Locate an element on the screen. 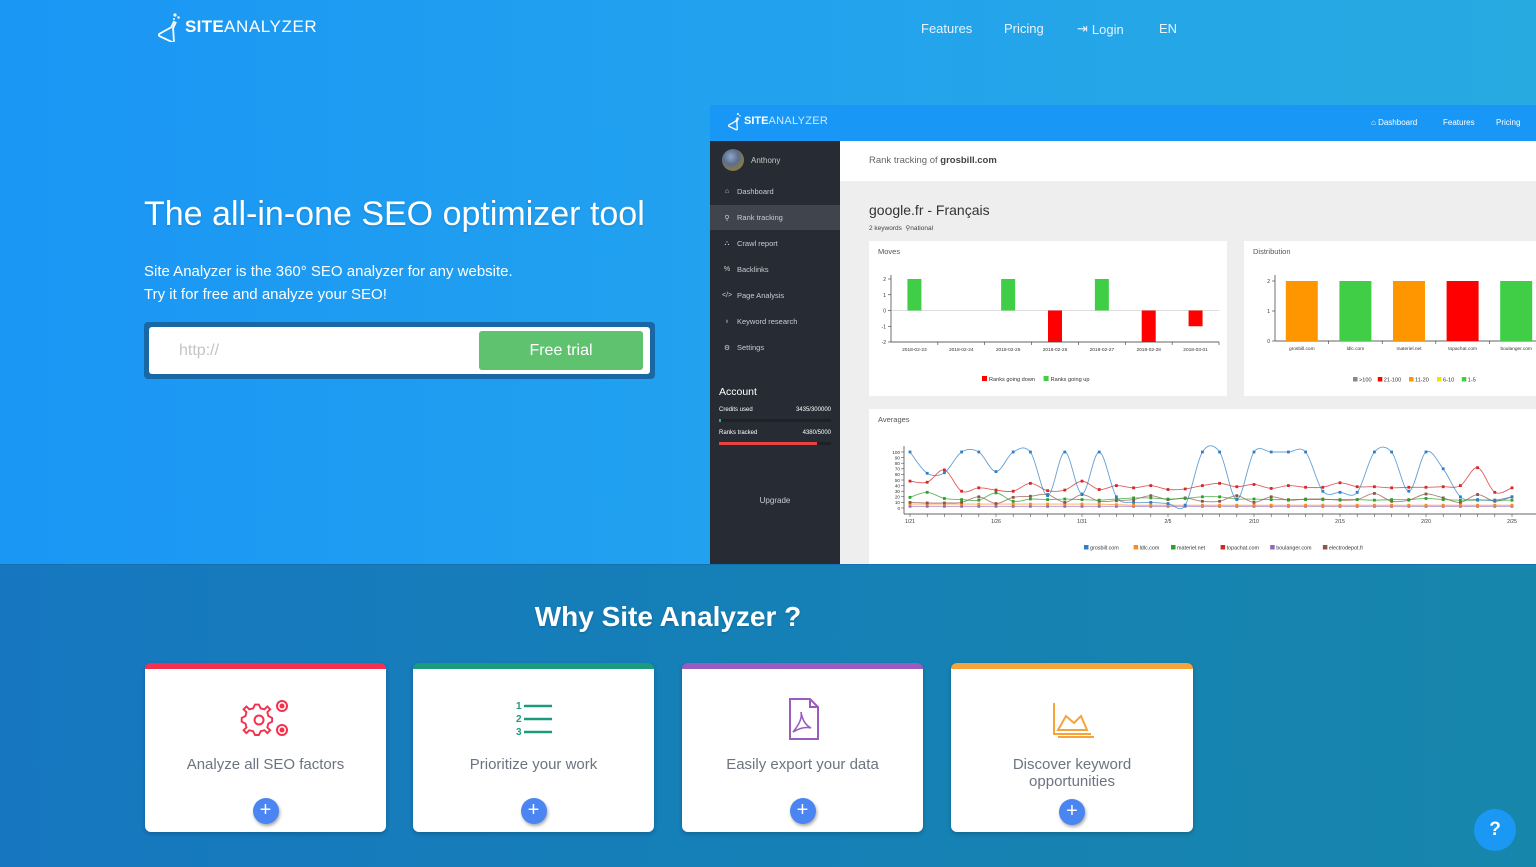 Image resolution: width=1536 pixels, height=867 pixels. moves-legend-swatch is located at coordinates (1046, 378).